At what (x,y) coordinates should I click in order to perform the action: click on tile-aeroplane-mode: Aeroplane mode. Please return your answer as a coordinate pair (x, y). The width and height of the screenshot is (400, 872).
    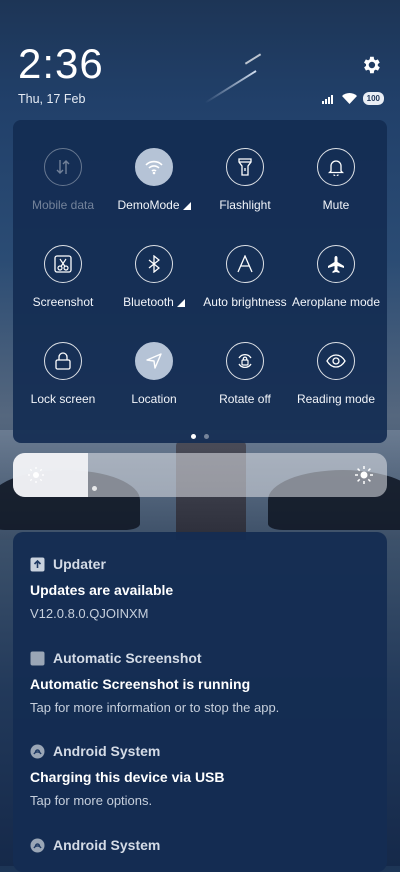
    Looking at the image, I should click on (336, 277).